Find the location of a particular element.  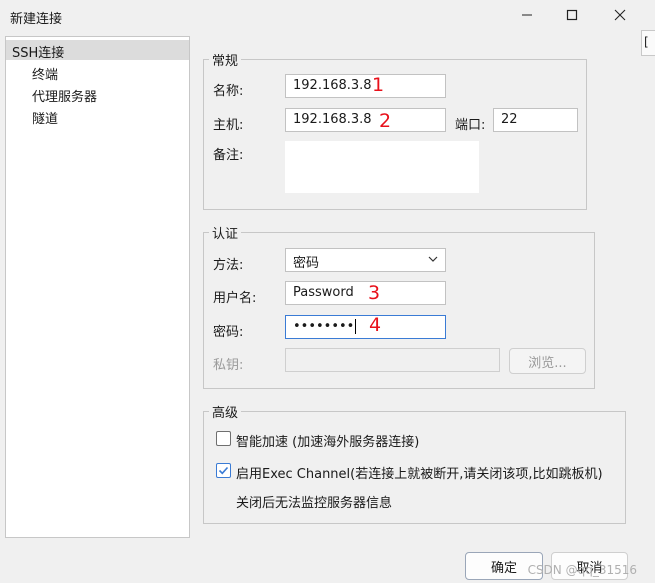

tree-item-terminal: 终端 is located at coordinates (45, 73).